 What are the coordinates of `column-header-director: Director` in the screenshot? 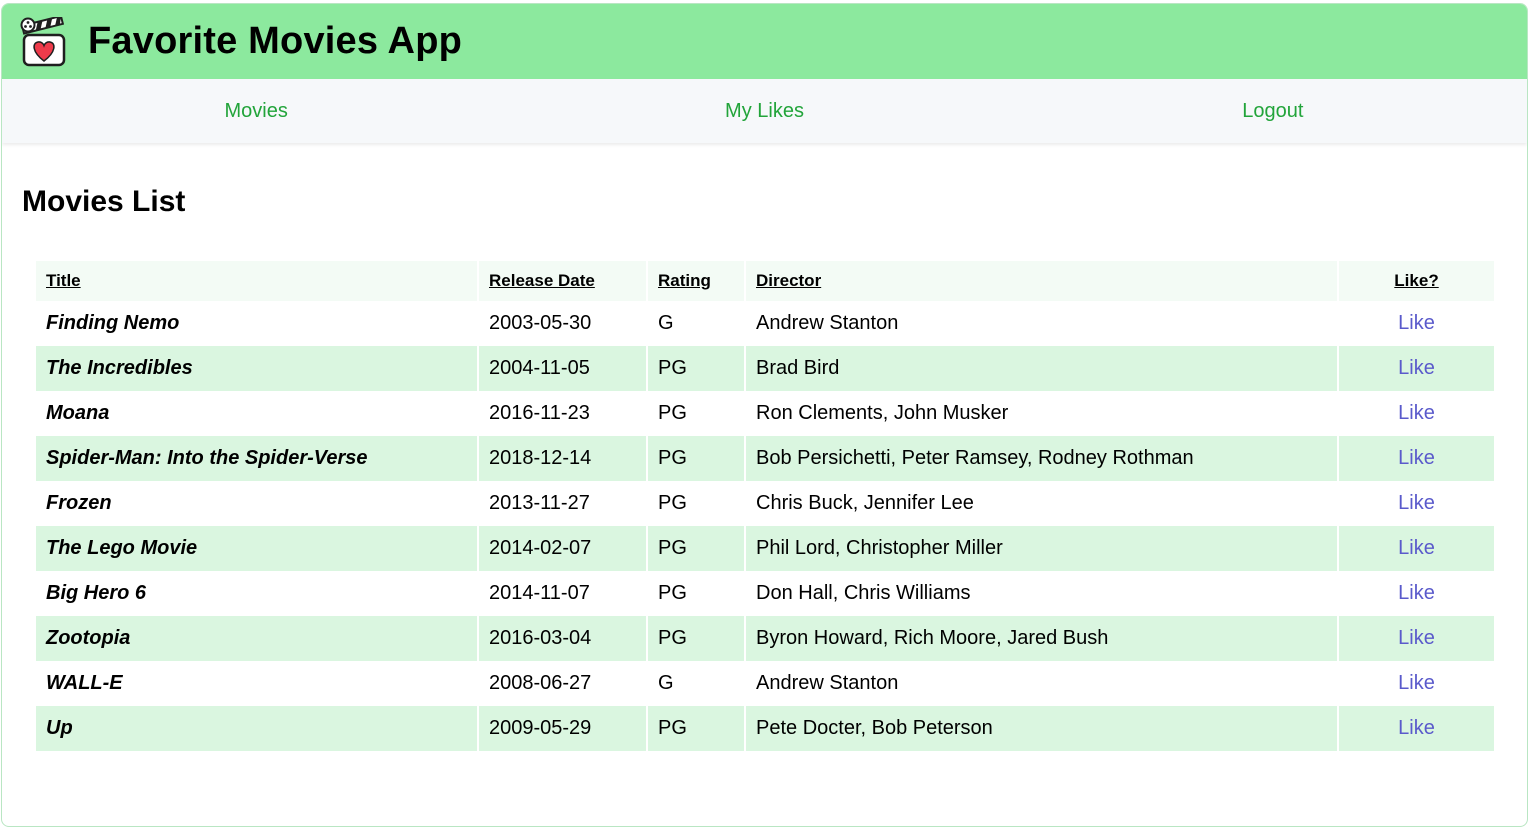 It's located at (1041, 281).